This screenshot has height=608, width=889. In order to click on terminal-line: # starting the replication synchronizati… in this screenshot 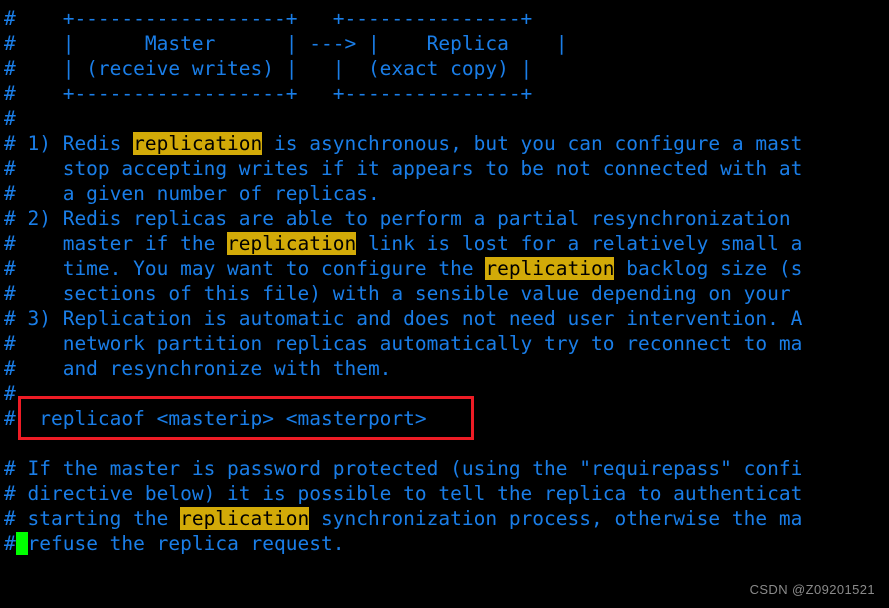, I will do `click(446, 518)`.